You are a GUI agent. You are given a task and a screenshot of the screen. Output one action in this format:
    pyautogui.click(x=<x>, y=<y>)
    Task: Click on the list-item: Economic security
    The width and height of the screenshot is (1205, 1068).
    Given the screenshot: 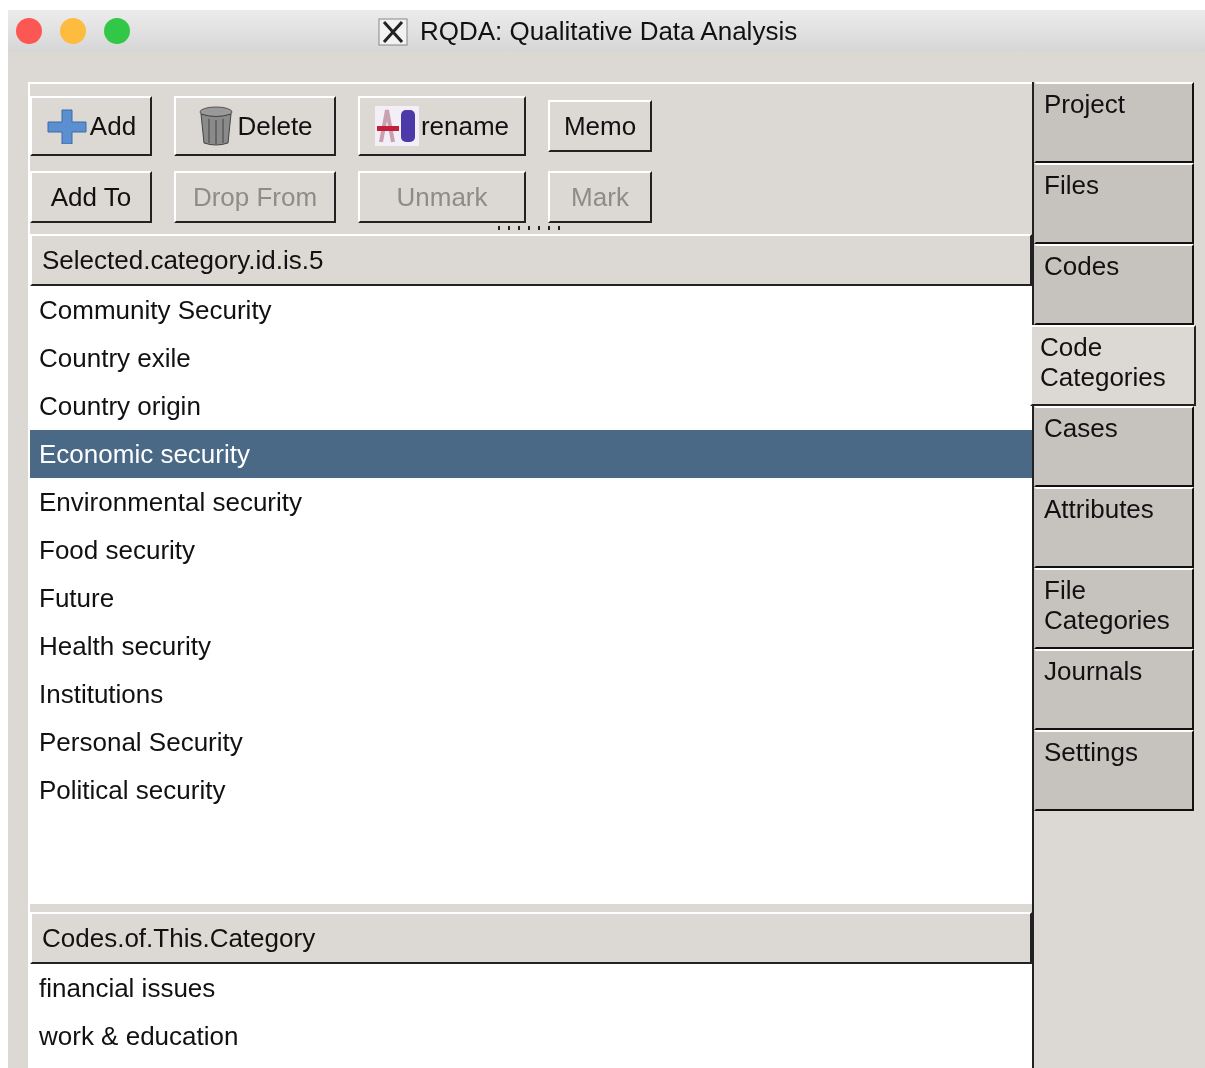 What is the action you would take?
    pyautogui.click(x=531, y=454)
    